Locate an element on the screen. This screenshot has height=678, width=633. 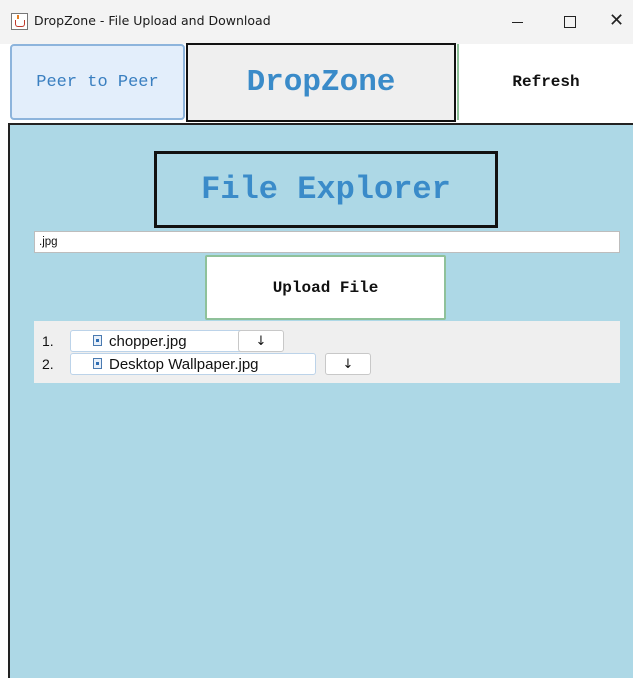
file-explorer-title: File Explorer is located at coordinates (326, 189).